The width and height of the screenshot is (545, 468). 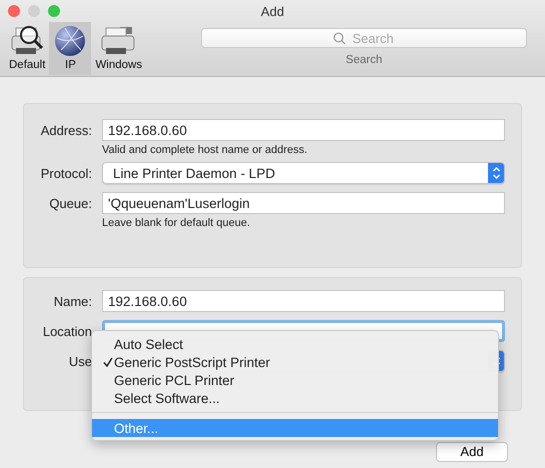 What do you see at coordinates (118, 48) in the screenshot?
I see `toolbar-tab: Windows` at bounding box center [118, 48].